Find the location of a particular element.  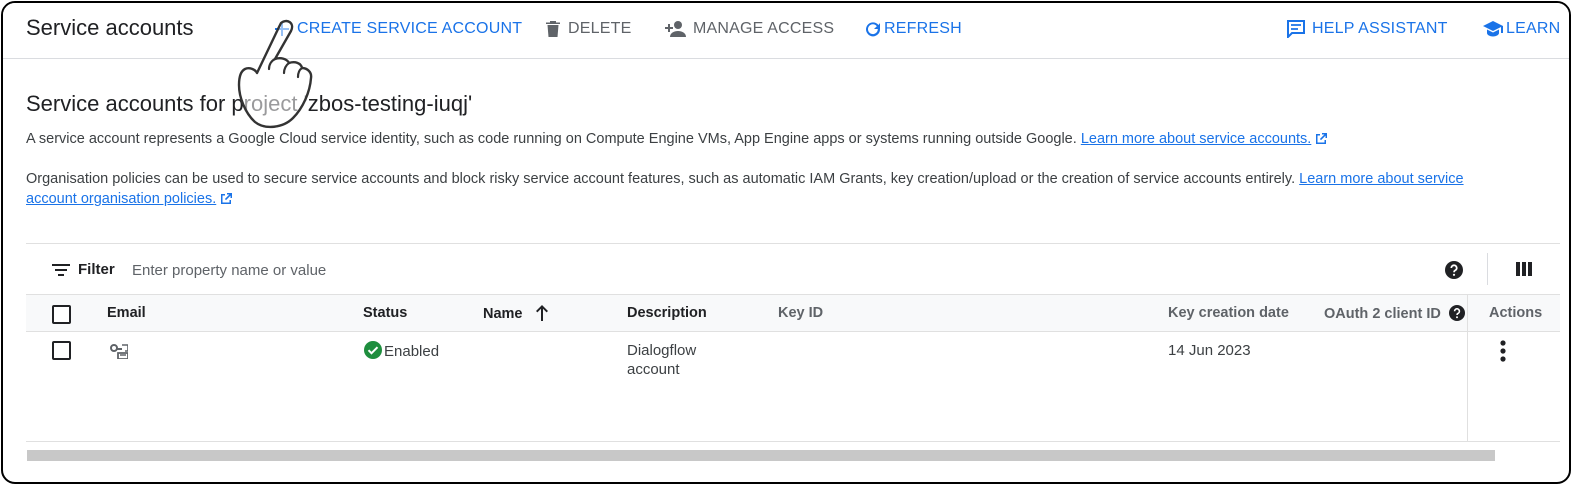

filter-icon is located at coordinates (61, 270).